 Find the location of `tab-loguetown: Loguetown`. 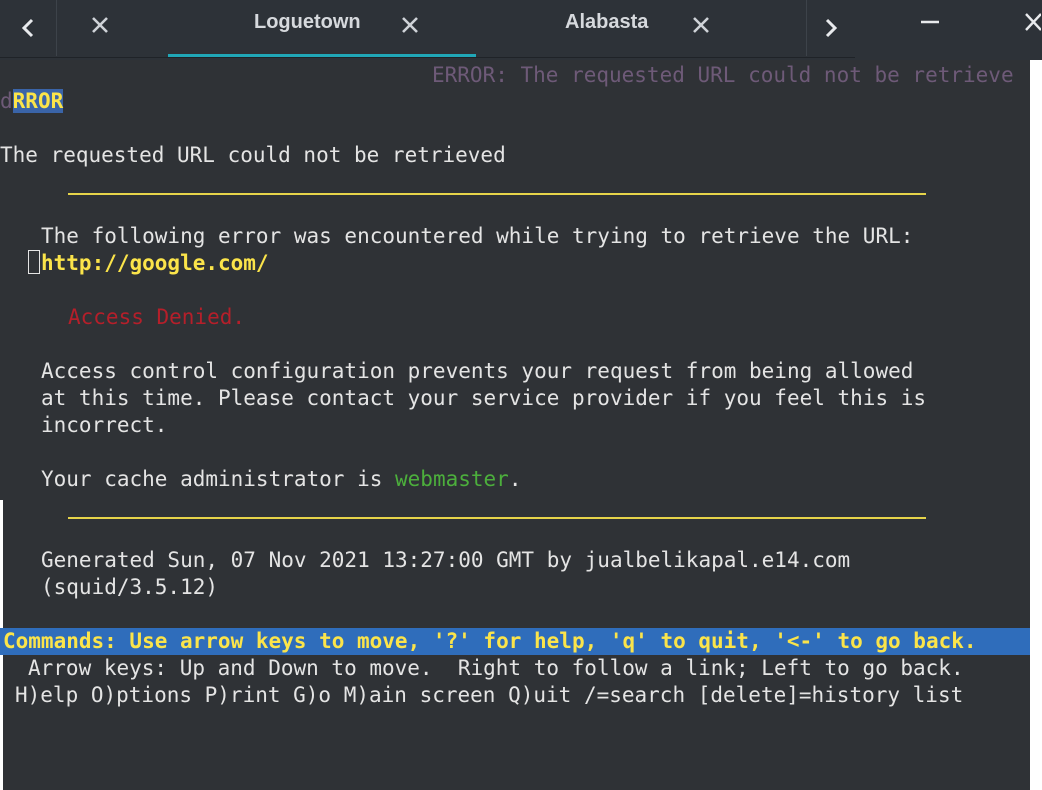

tab-loguetown: Loguetown is located at coordinates (322, 28).